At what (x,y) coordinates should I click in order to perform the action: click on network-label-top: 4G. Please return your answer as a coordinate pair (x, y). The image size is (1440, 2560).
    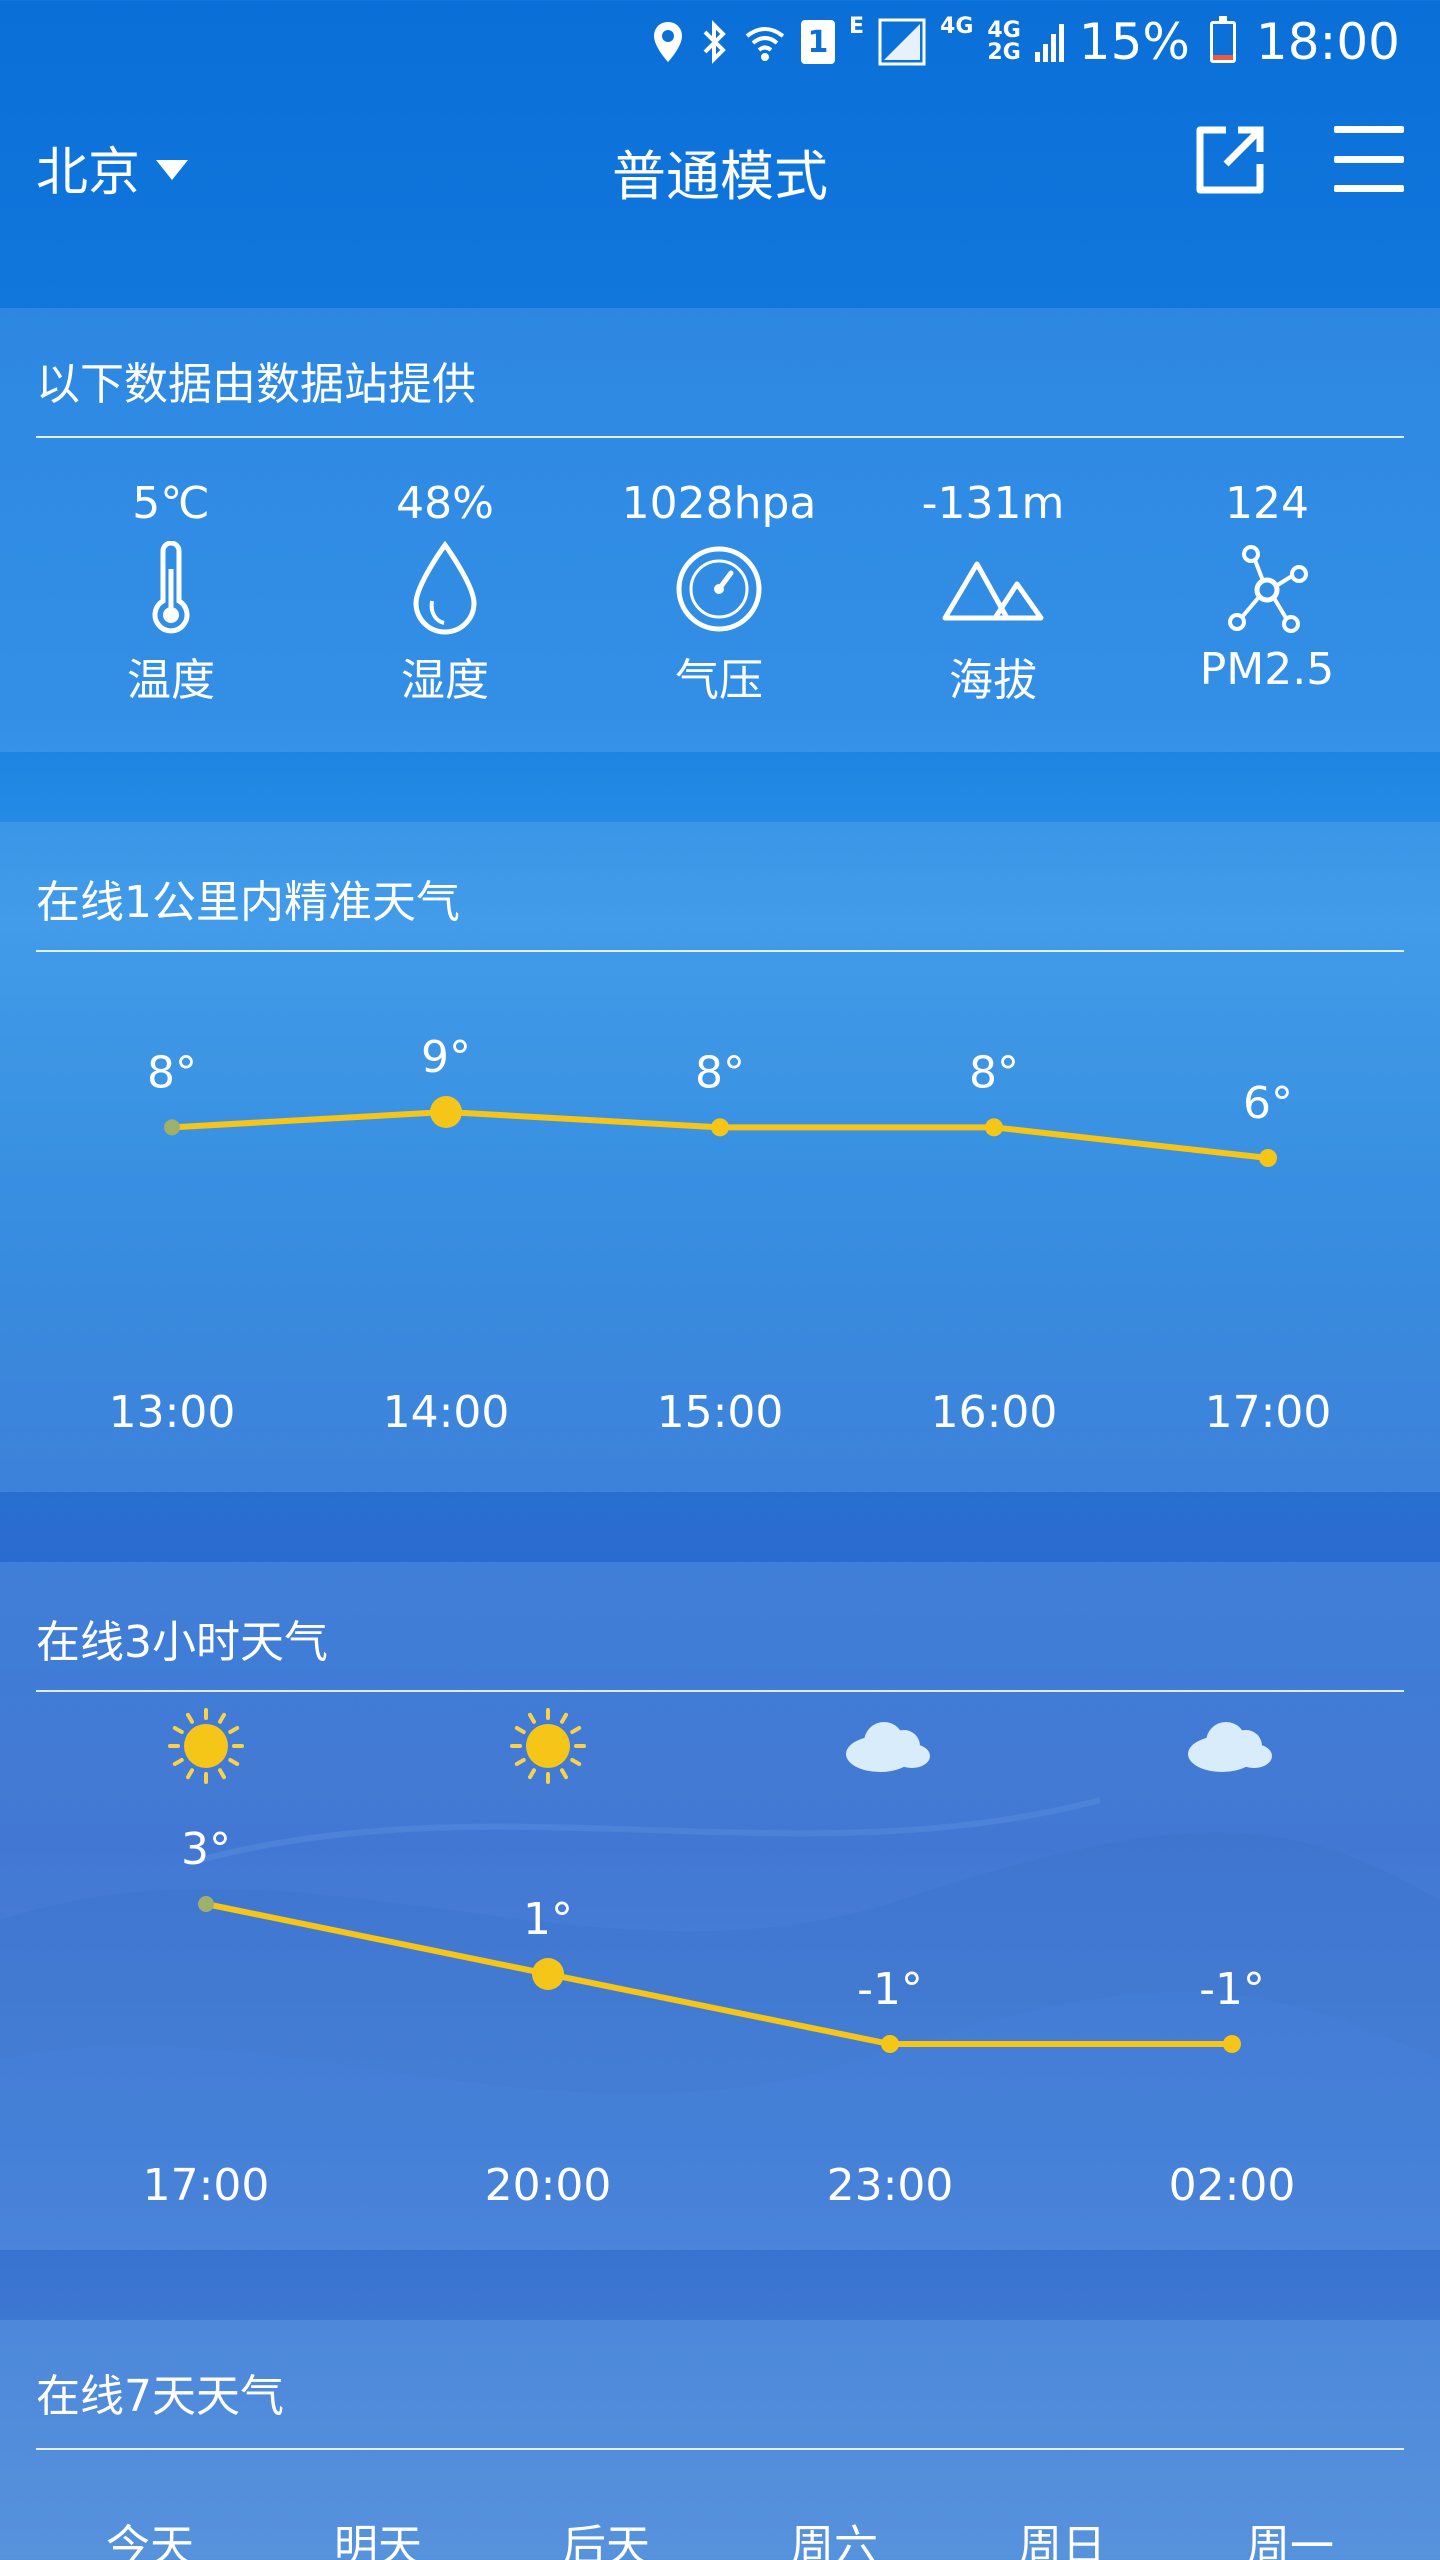
    Looking at the image, I should click on (1004, 30).